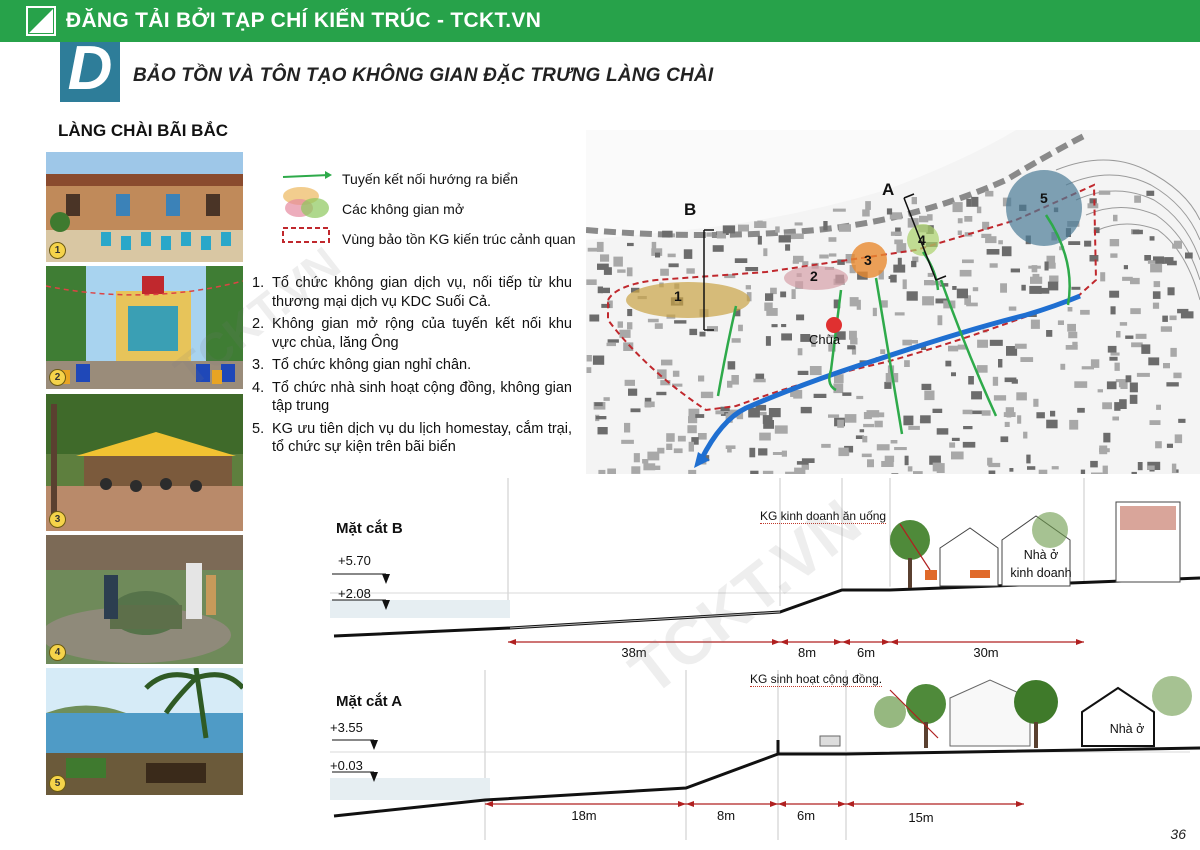  I want to click on section-a-level-high: +3.55, so click(346, 727).